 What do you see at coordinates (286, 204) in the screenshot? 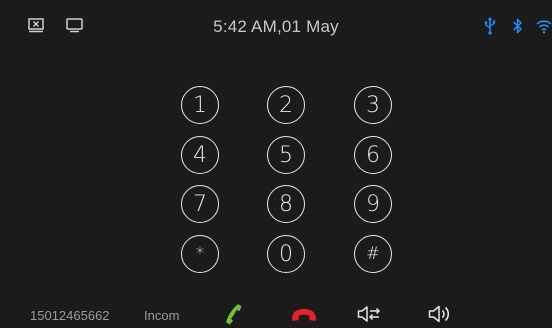
I see `key-8: 8` at bounding box center [286, 204].